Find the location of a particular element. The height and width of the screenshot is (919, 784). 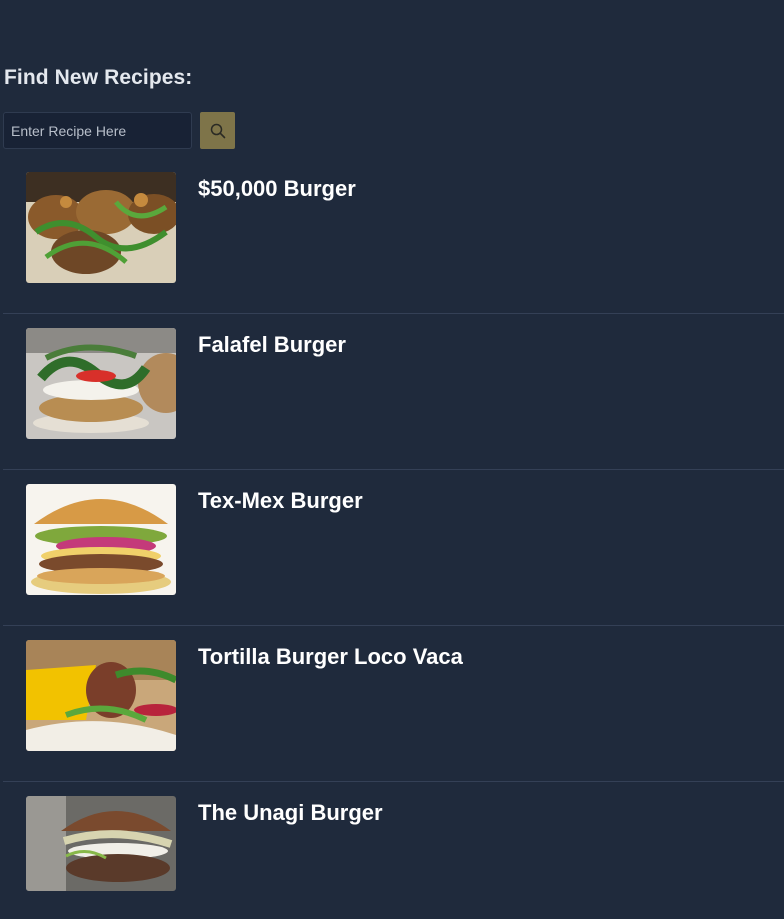

search-button is located at coordinates (217, 130).